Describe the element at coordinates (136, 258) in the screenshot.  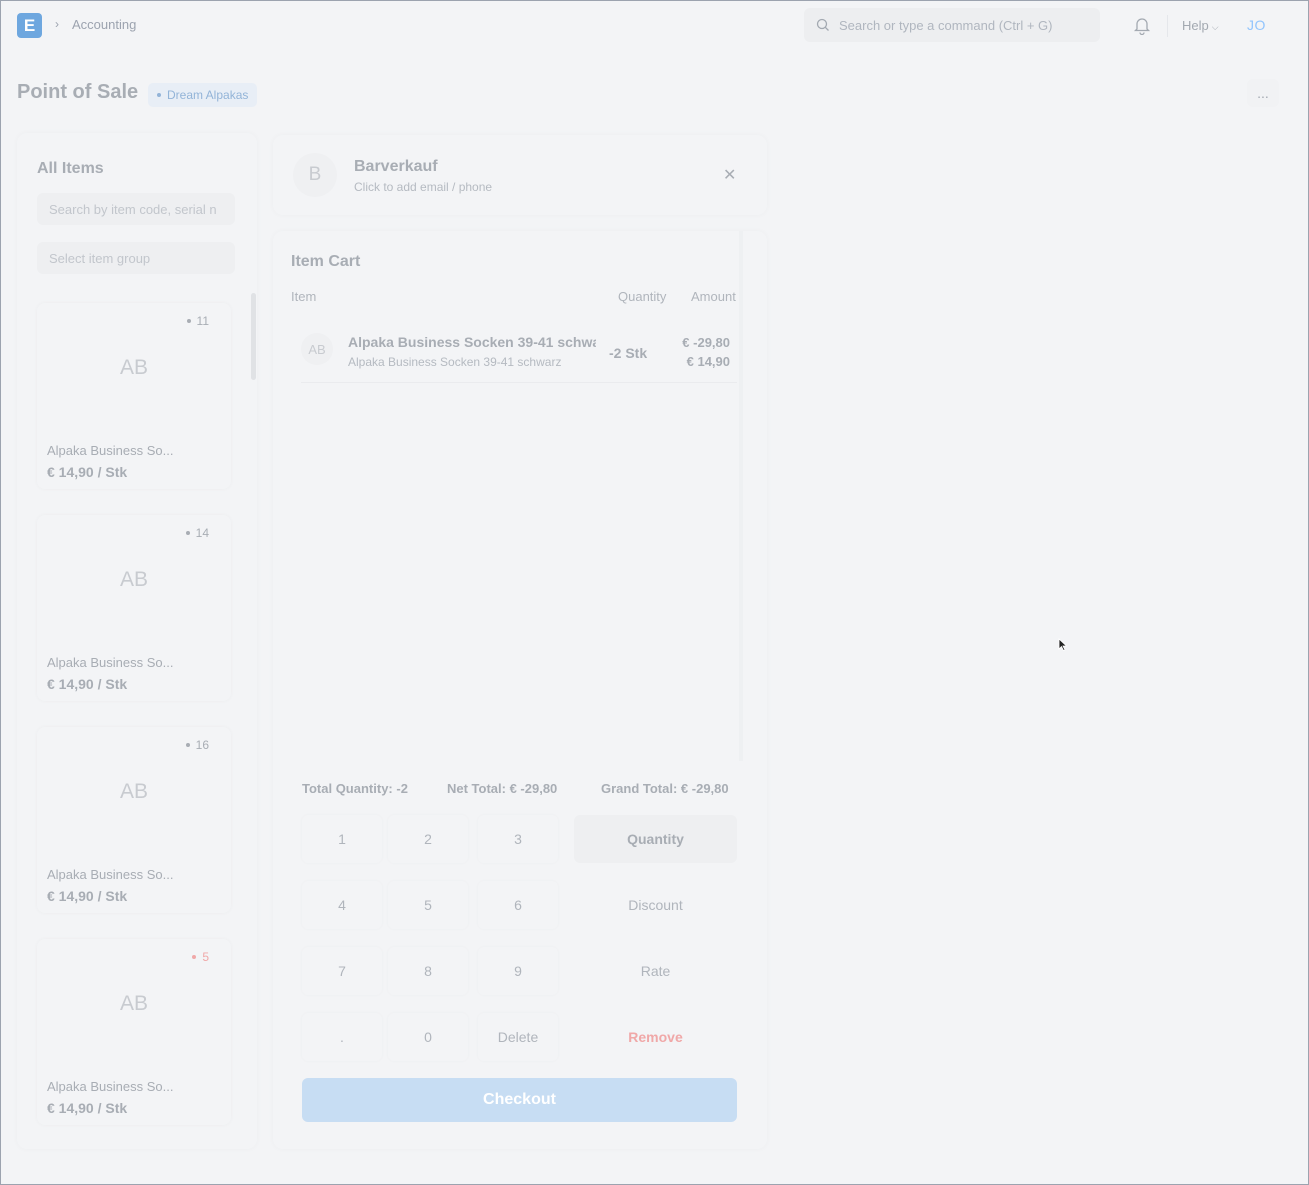
I see `item-group-select: Select item group` at that location.